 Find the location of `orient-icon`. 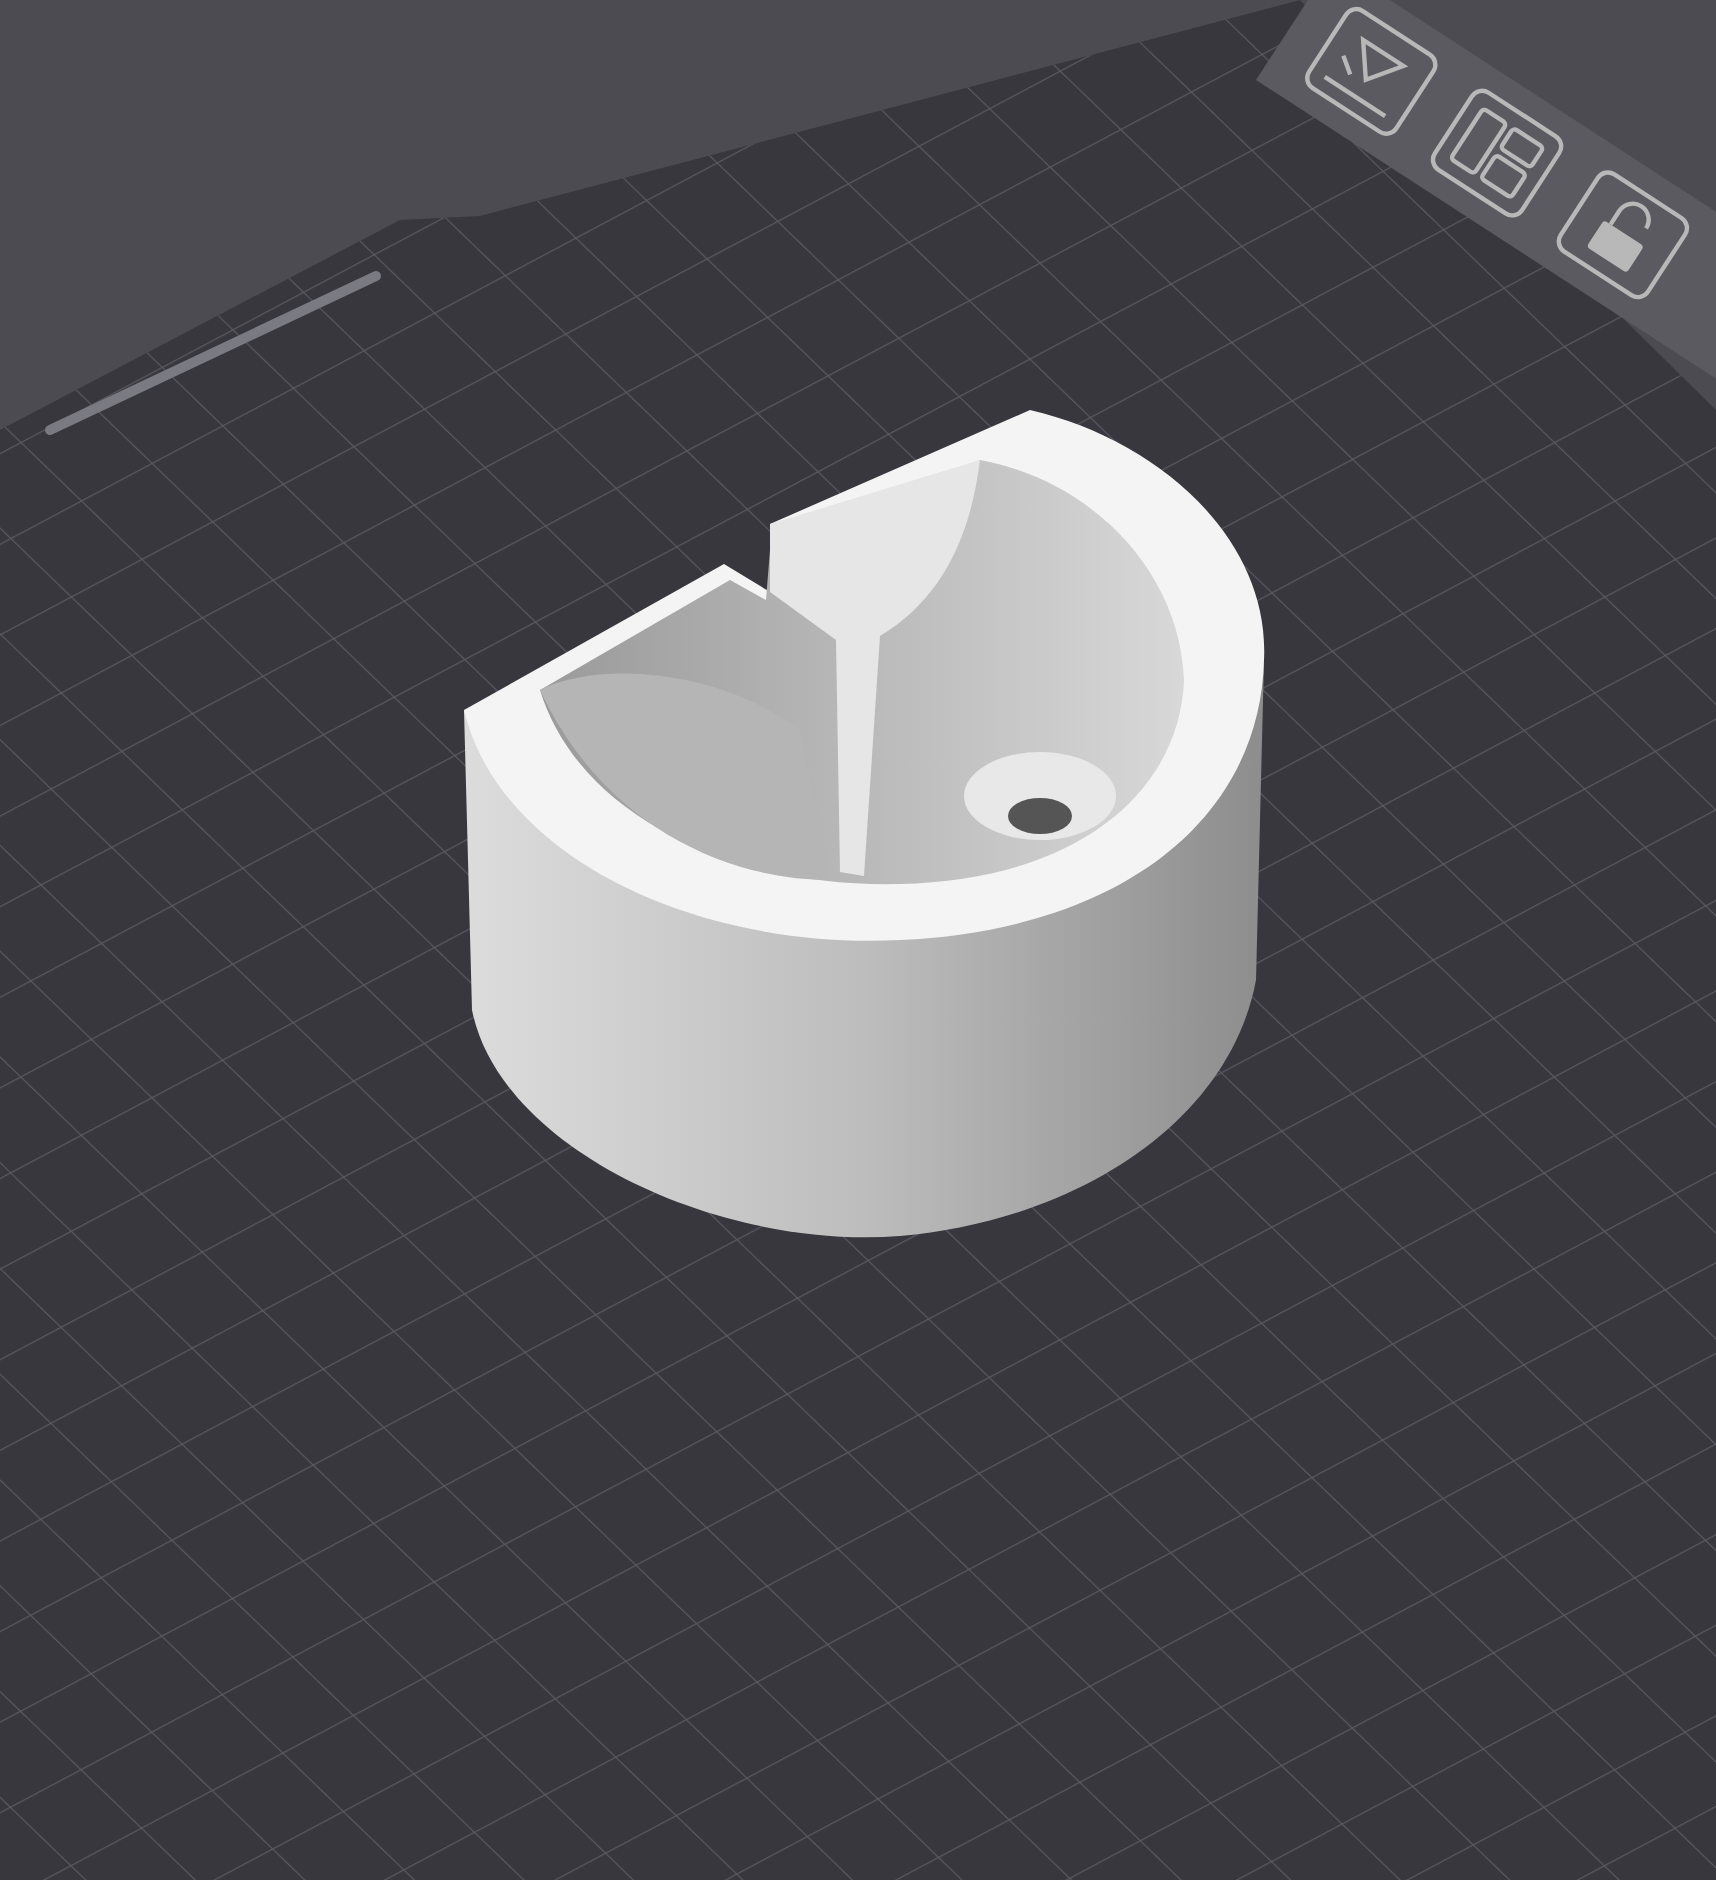

orient-icon is located at coordinates (1371, 71).